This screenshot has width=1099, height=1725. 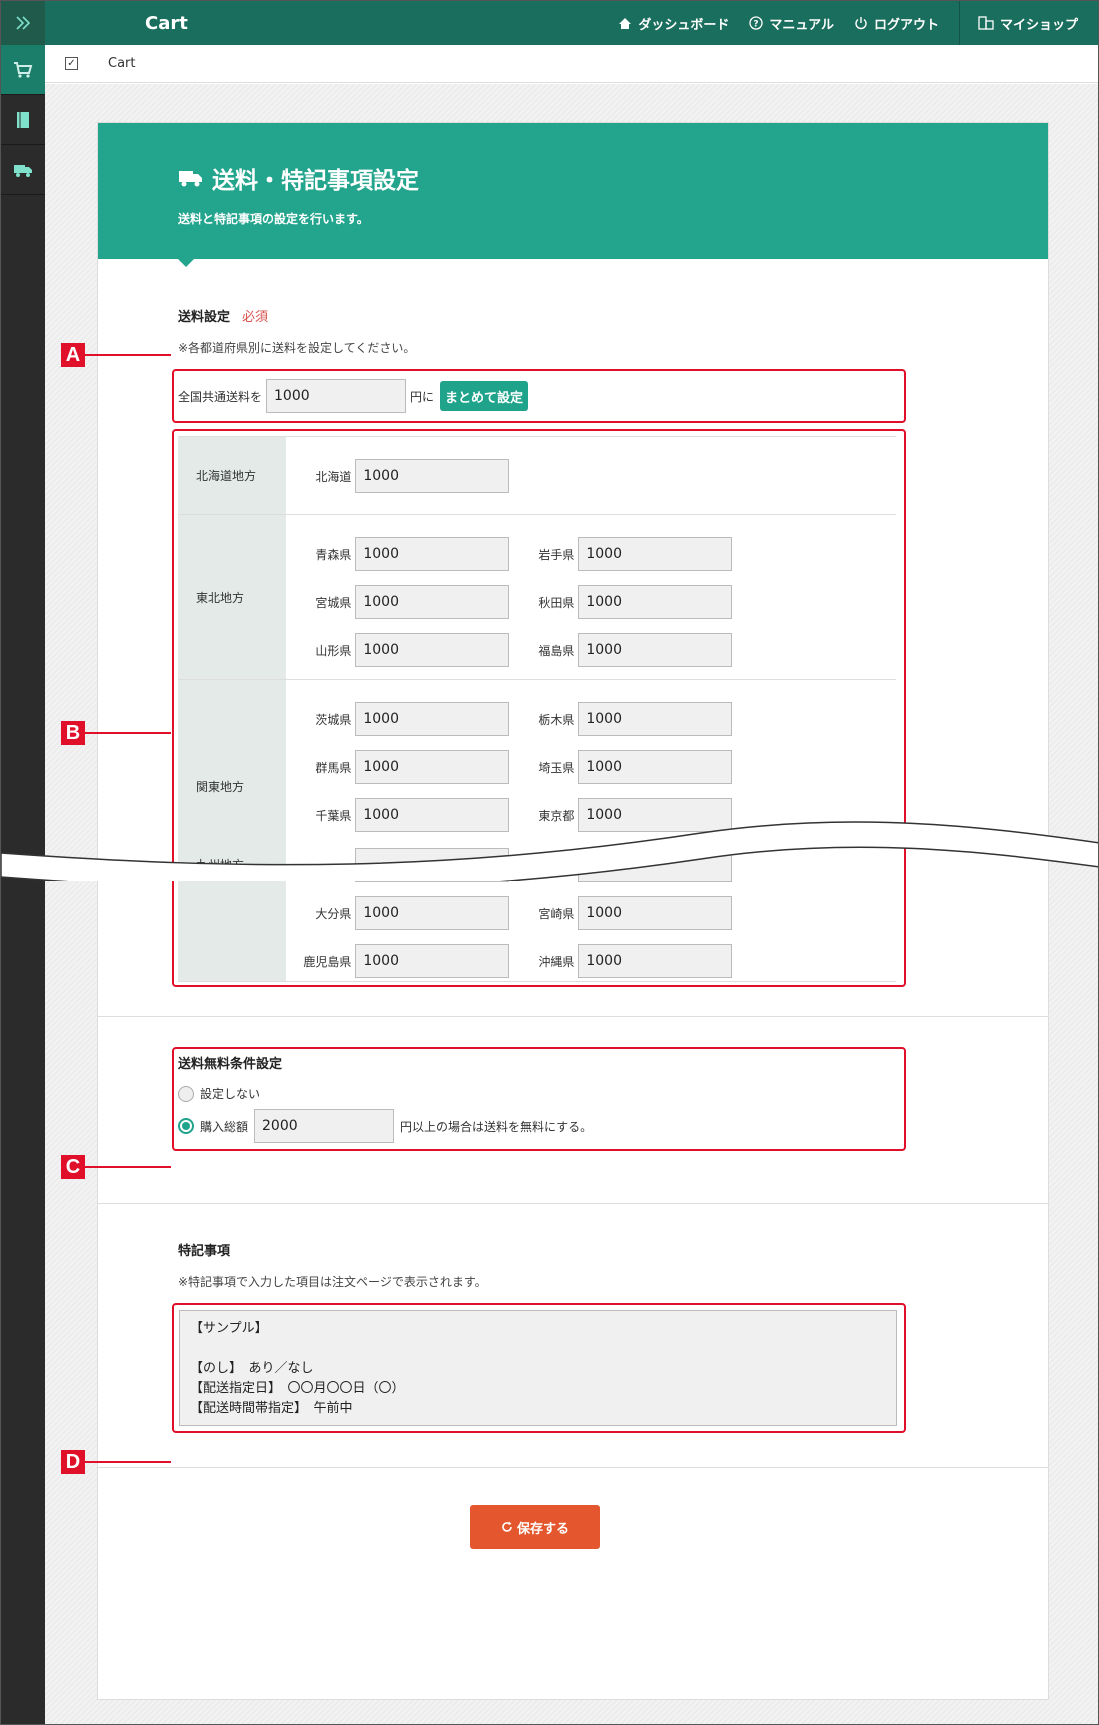 I want to click on nav-myshop-label: マイショップ, so click(x=1038, y=25).